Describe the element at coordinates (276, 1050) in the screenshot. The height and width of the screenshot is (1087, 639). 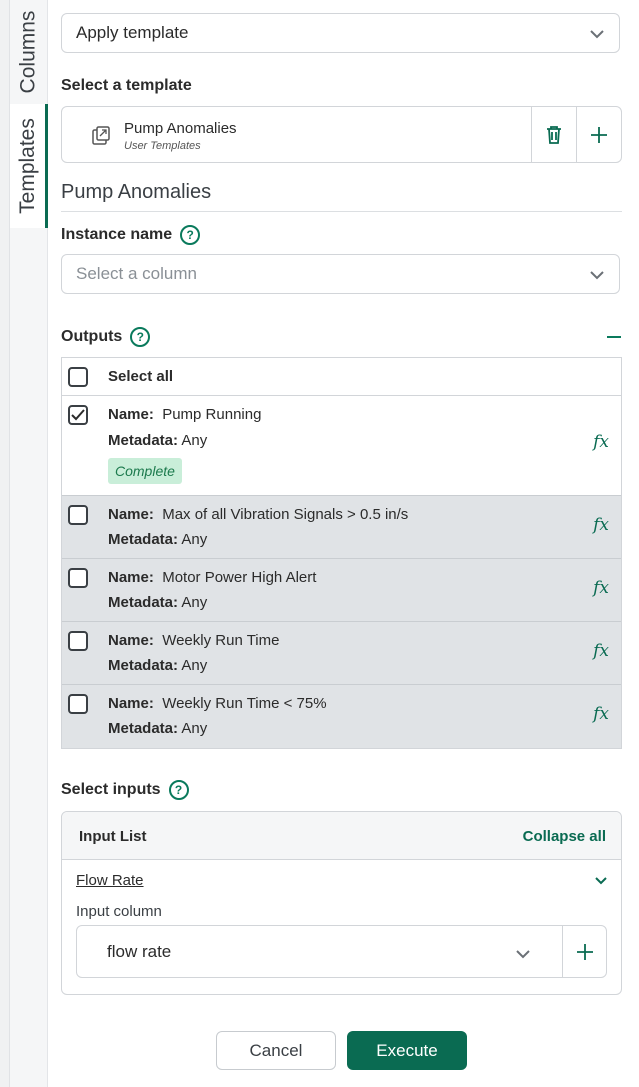
I see `cancel-button: Cancel` at that location.